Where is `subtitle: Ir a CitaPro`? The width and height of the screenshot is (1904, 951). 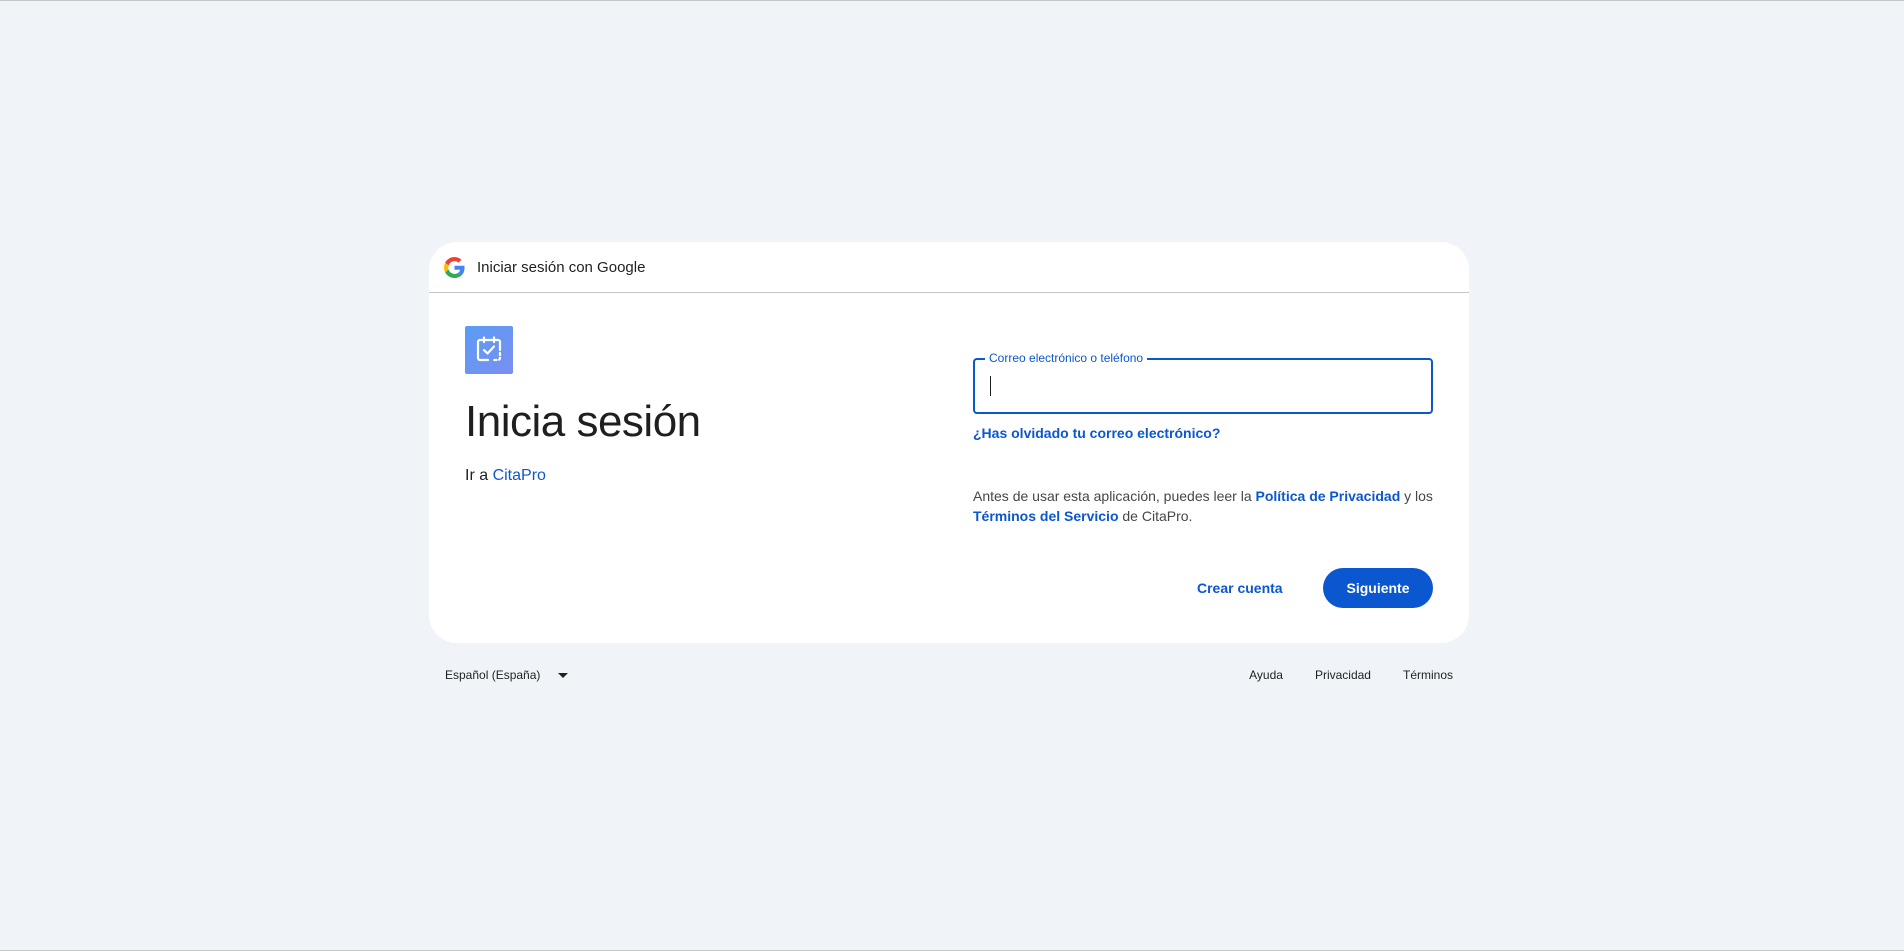
subtitle: Ir a CitaPro is located at coordinates (505, 476).